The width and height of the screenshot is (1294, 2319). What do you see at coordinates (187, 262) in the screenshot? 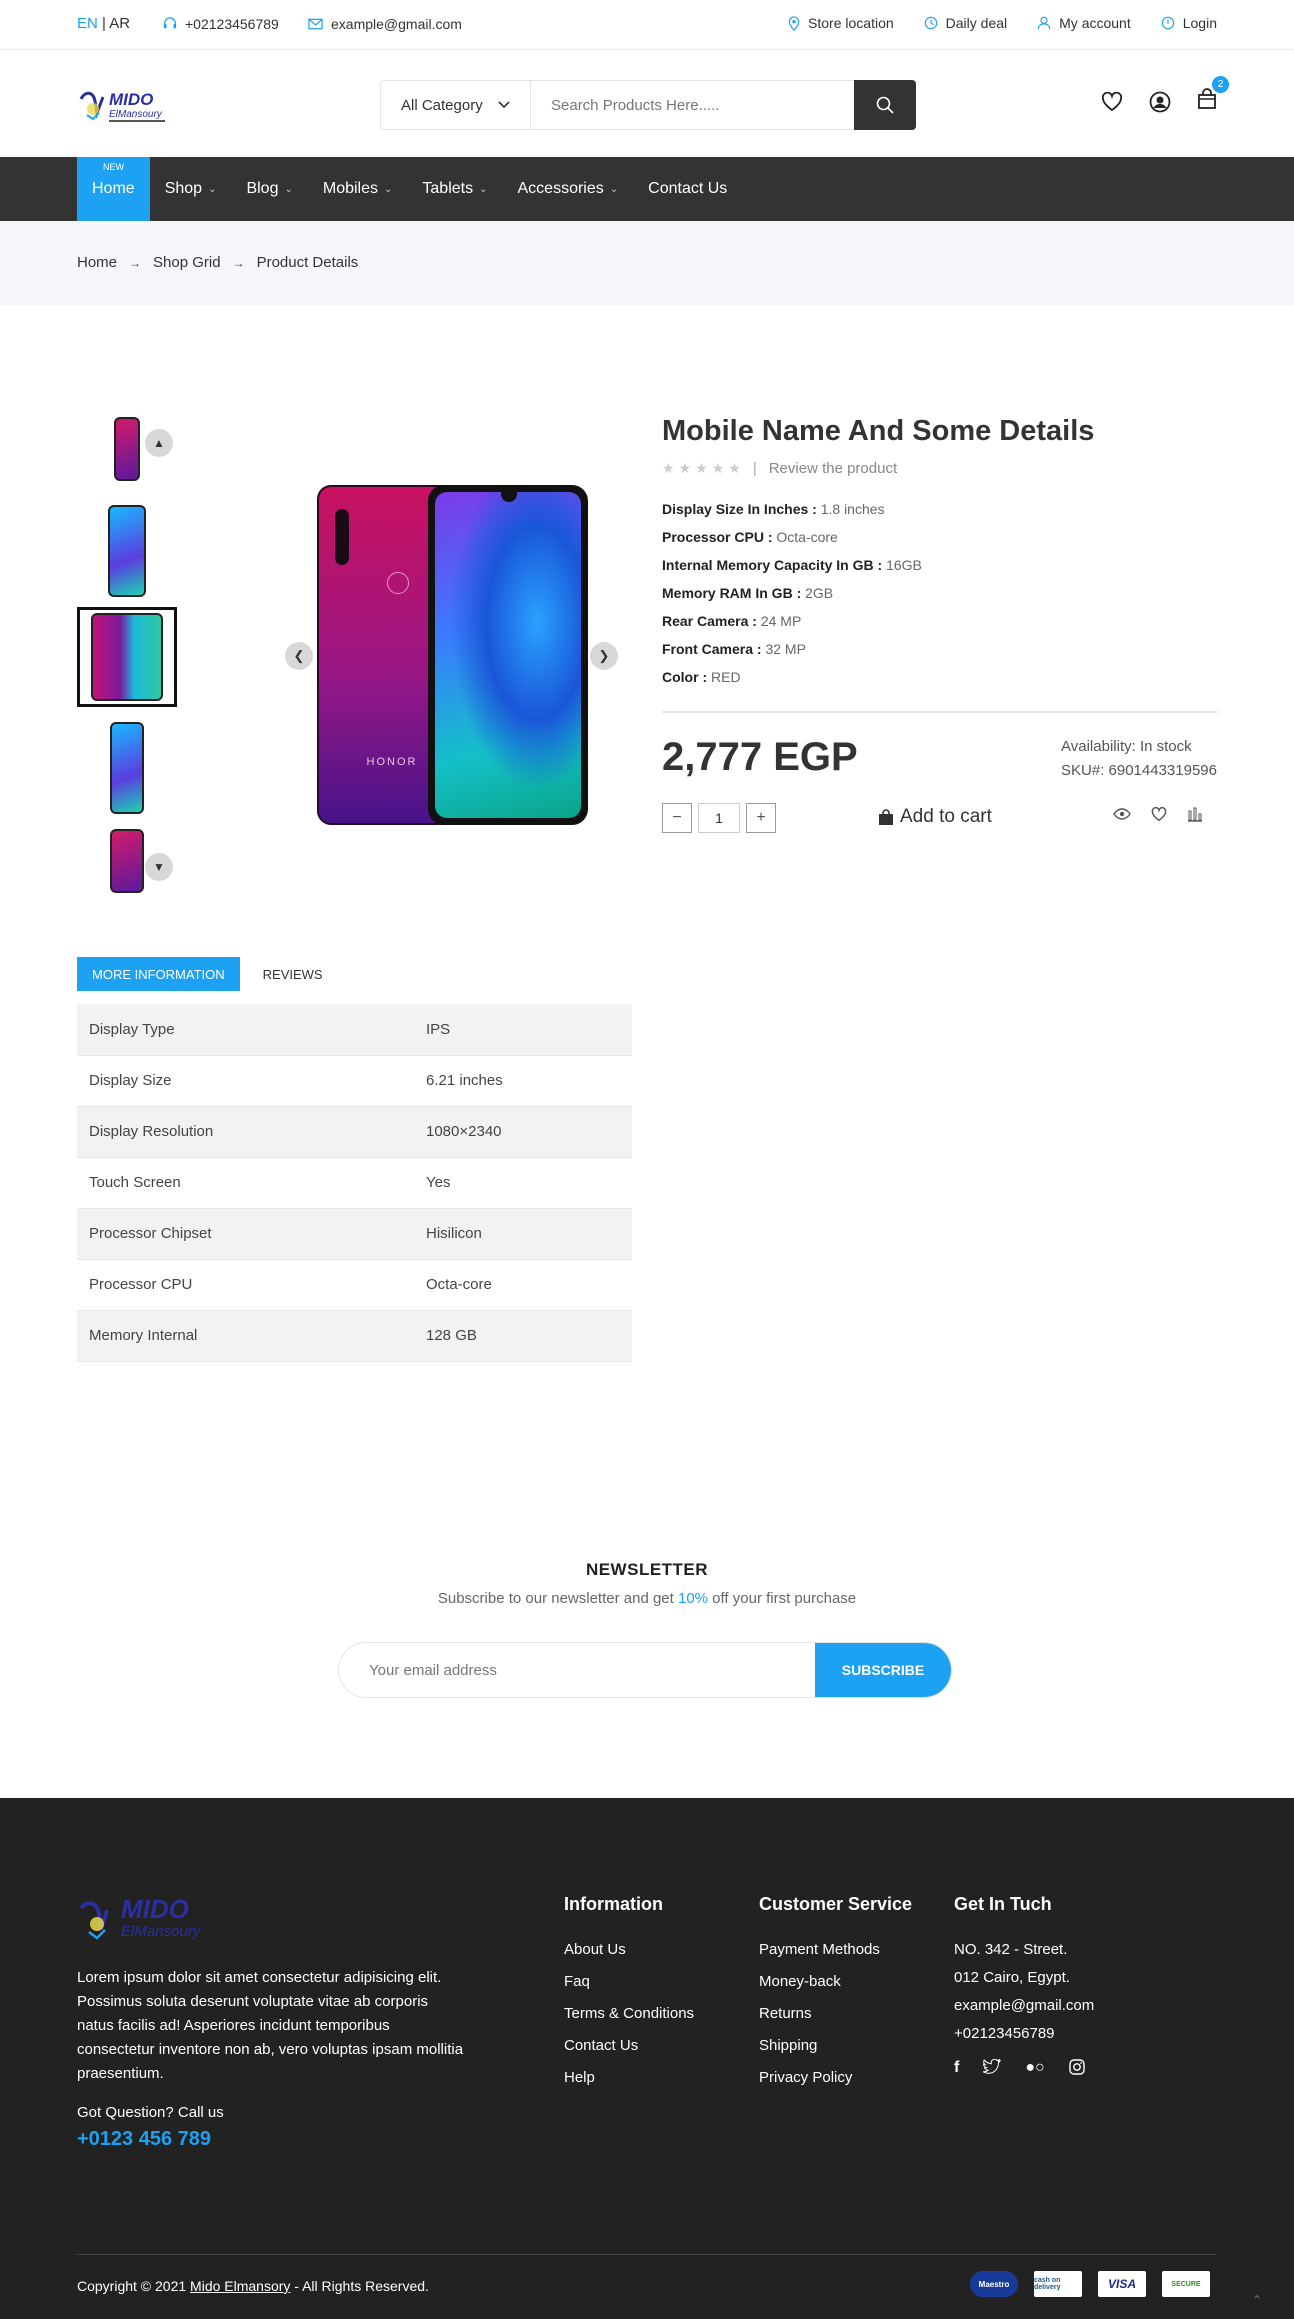
I see `breadcrumb-shop-grid: Shop Grid` at bounding box center [187, 262].